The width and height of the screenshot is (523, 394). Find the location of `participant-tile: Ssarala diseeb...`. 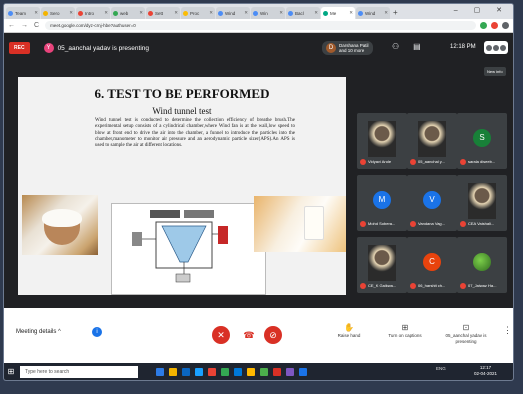

participant-tile: Ssarala diseeb... is located at coordinates (482, 141).